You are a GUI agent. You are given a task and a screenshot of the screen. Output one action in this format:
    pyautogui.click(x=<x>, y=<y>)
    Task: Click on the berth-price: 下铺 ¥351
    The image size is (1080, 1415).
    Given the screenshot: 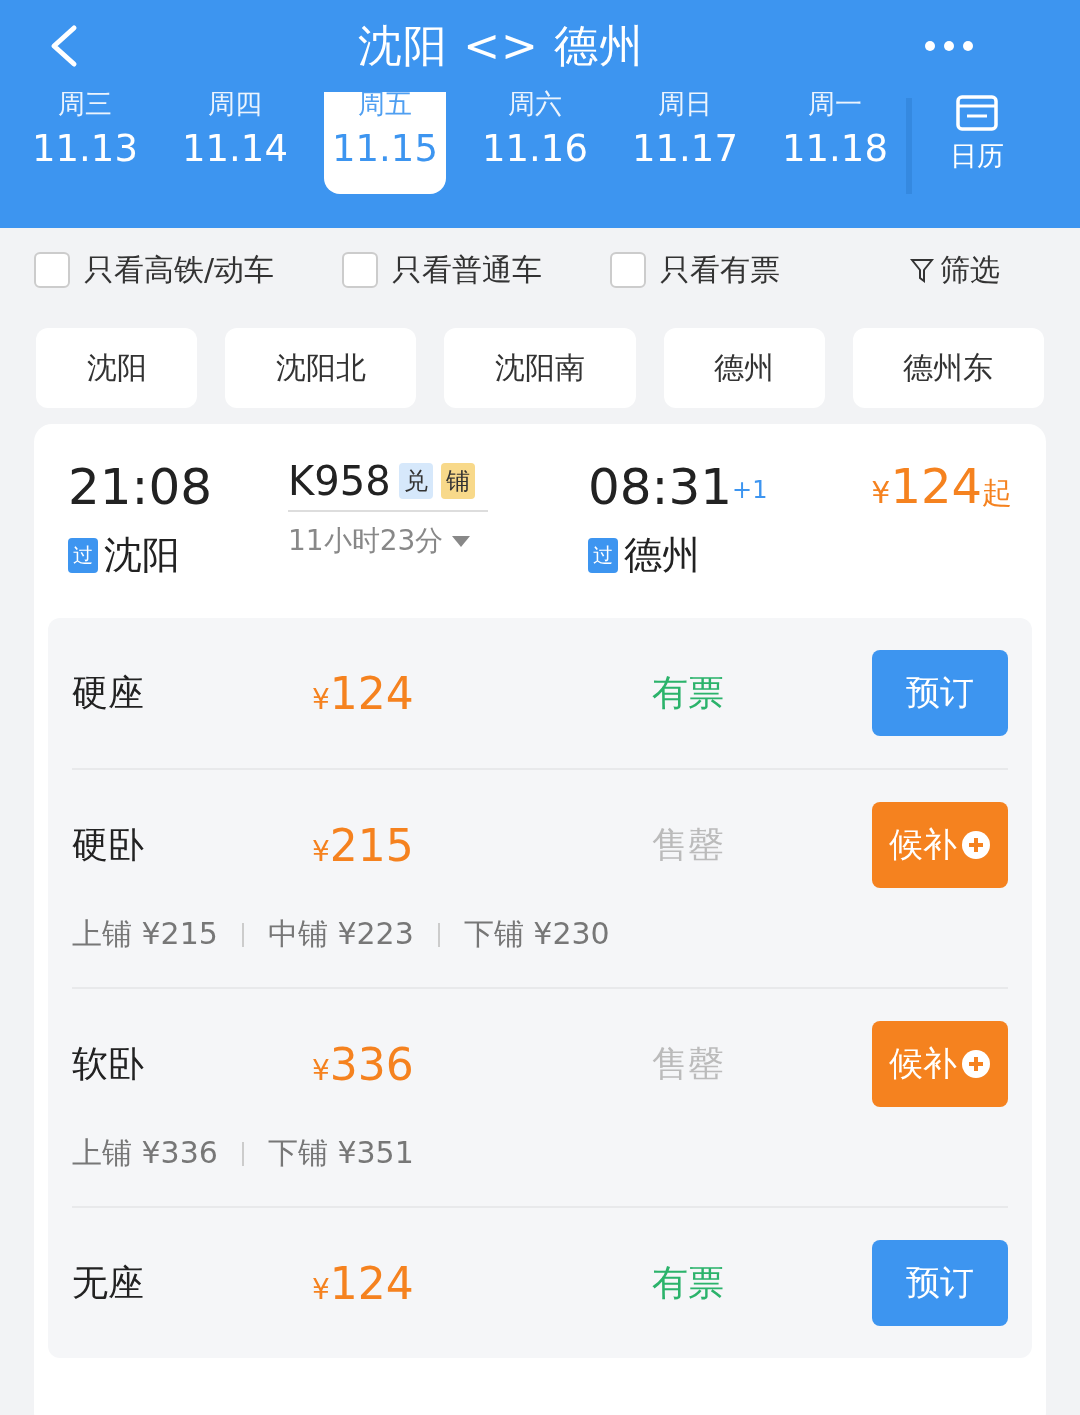 What is the action you would take?
    pyautogui.click(x=340, y=1153)
    